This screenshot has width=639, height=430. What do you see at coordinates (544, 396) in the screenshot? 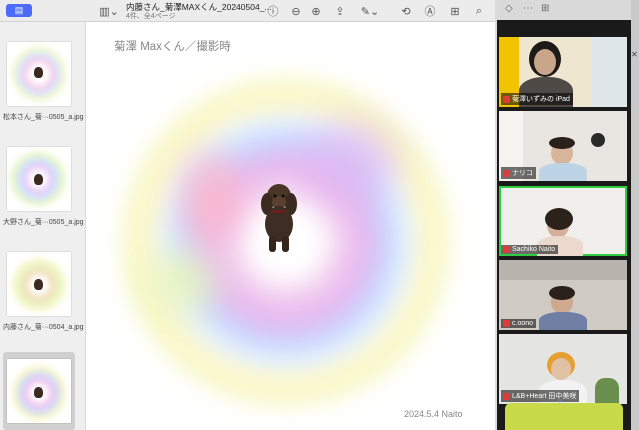
I see `participant-name: L&B+Heart 田中美咲` at bounding box center [544, 396].